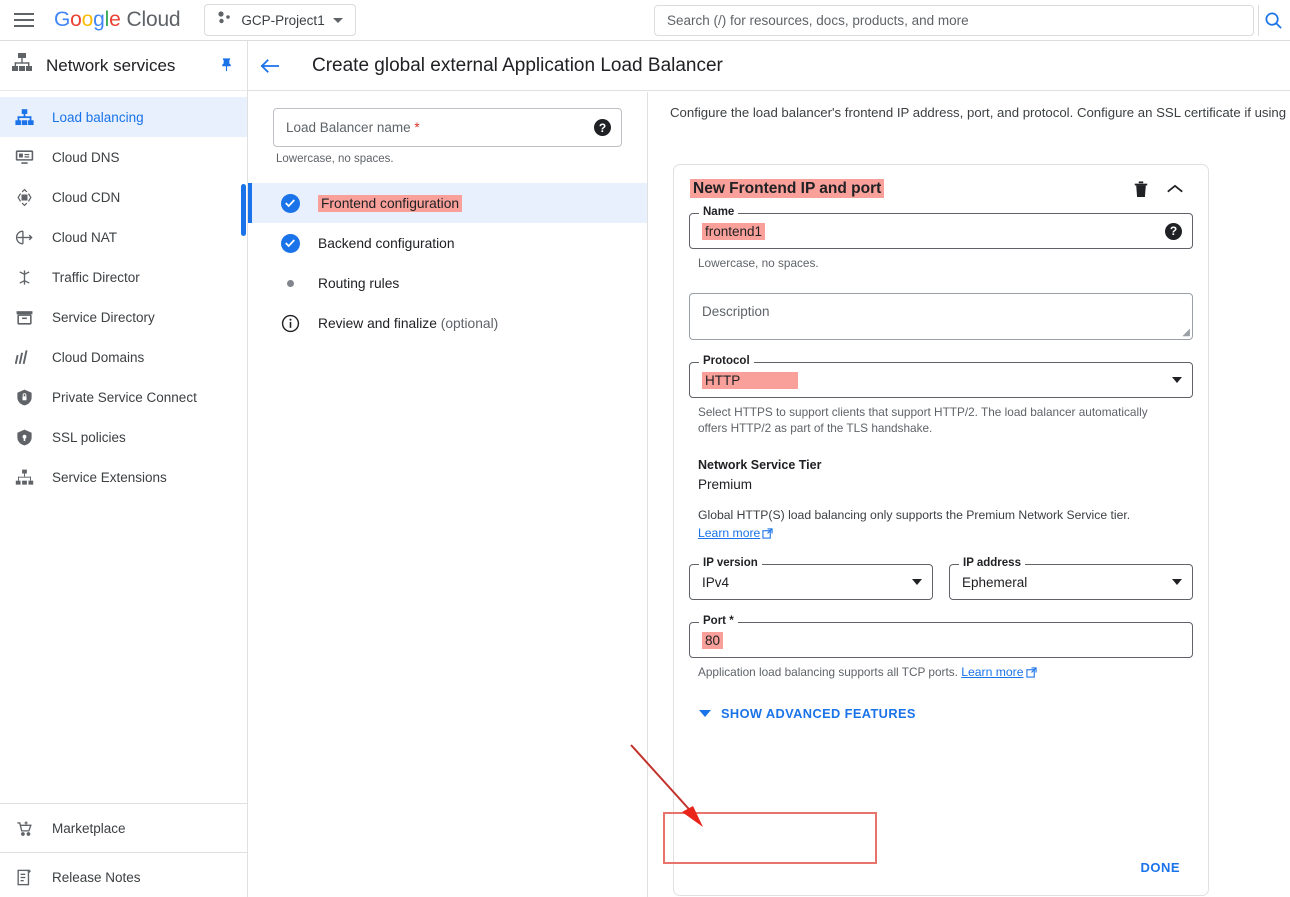  I want to click on ip-address-select: IP address Ephemeral, so click(1071, 578).